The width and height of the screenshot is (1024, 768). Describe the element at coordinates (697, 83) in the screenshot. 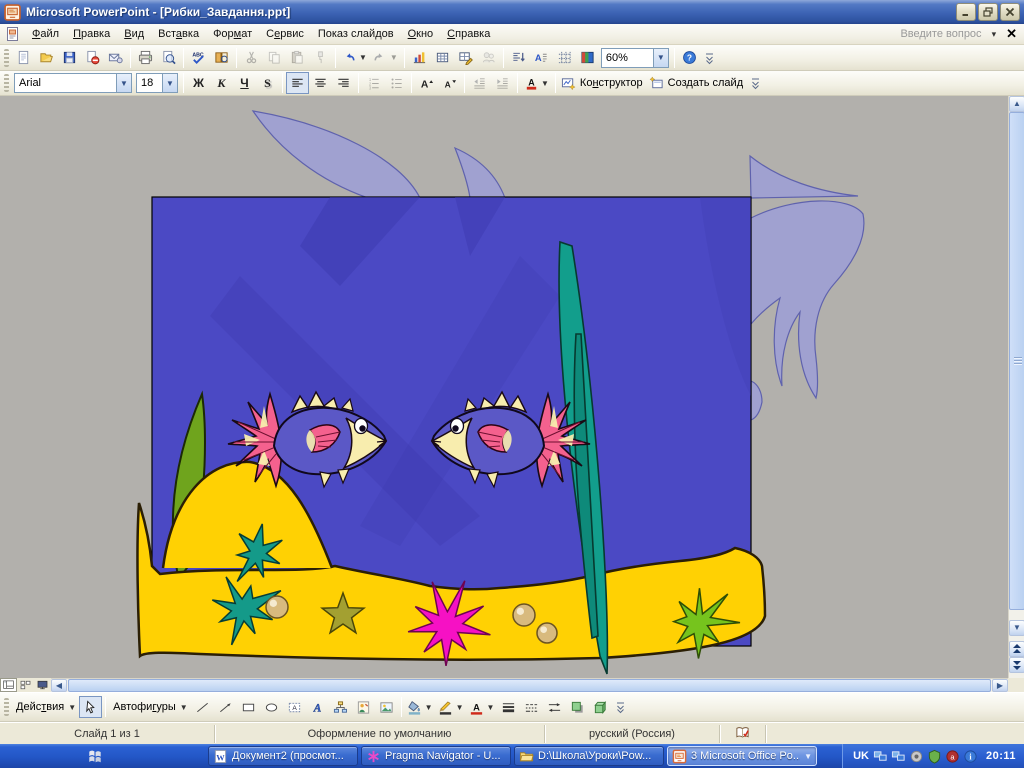

I see `new-slide-button: Создать слайд` at that location.